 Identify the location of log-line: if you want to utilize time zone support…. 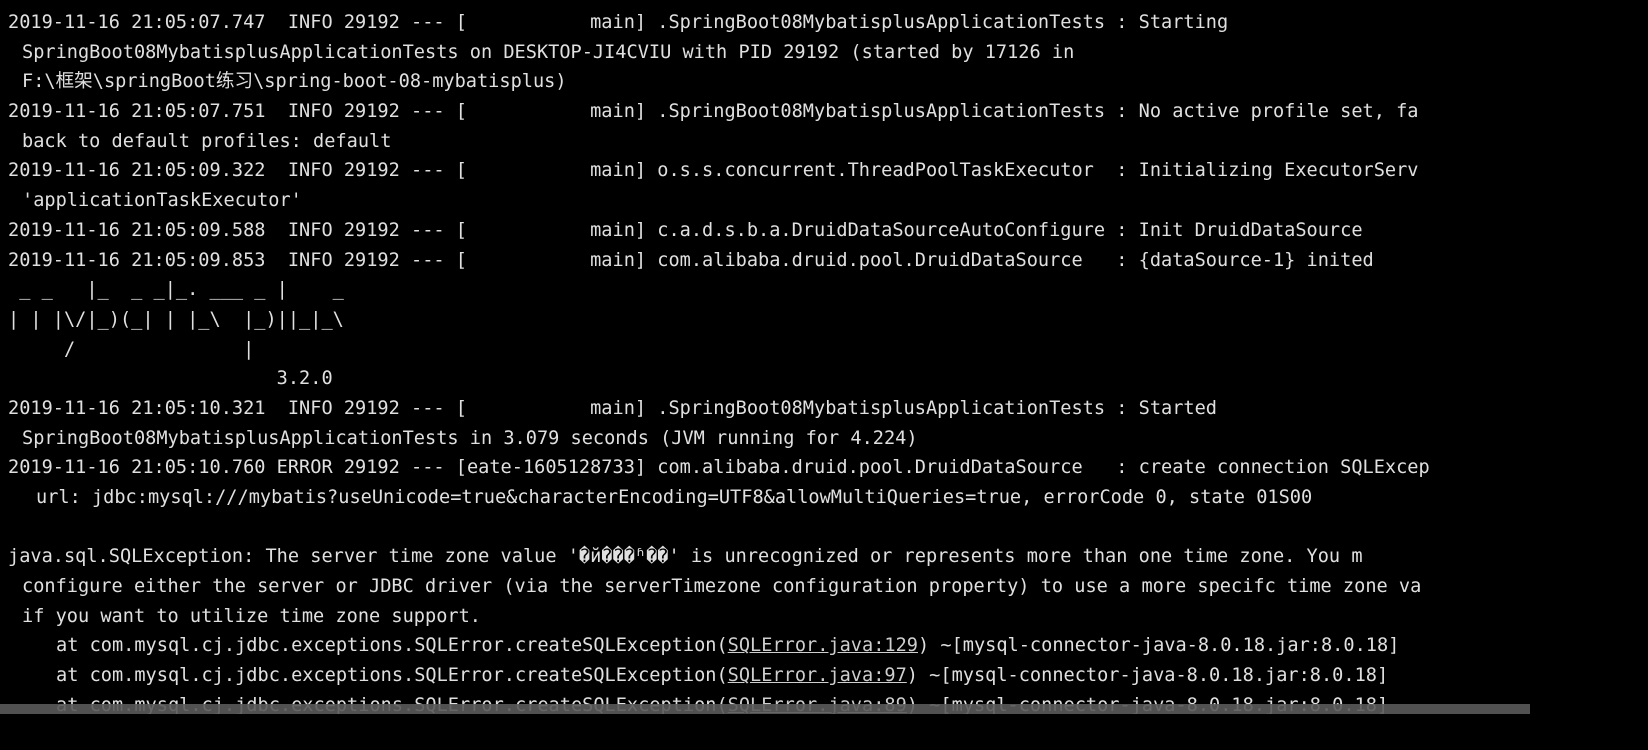
(251, 616).